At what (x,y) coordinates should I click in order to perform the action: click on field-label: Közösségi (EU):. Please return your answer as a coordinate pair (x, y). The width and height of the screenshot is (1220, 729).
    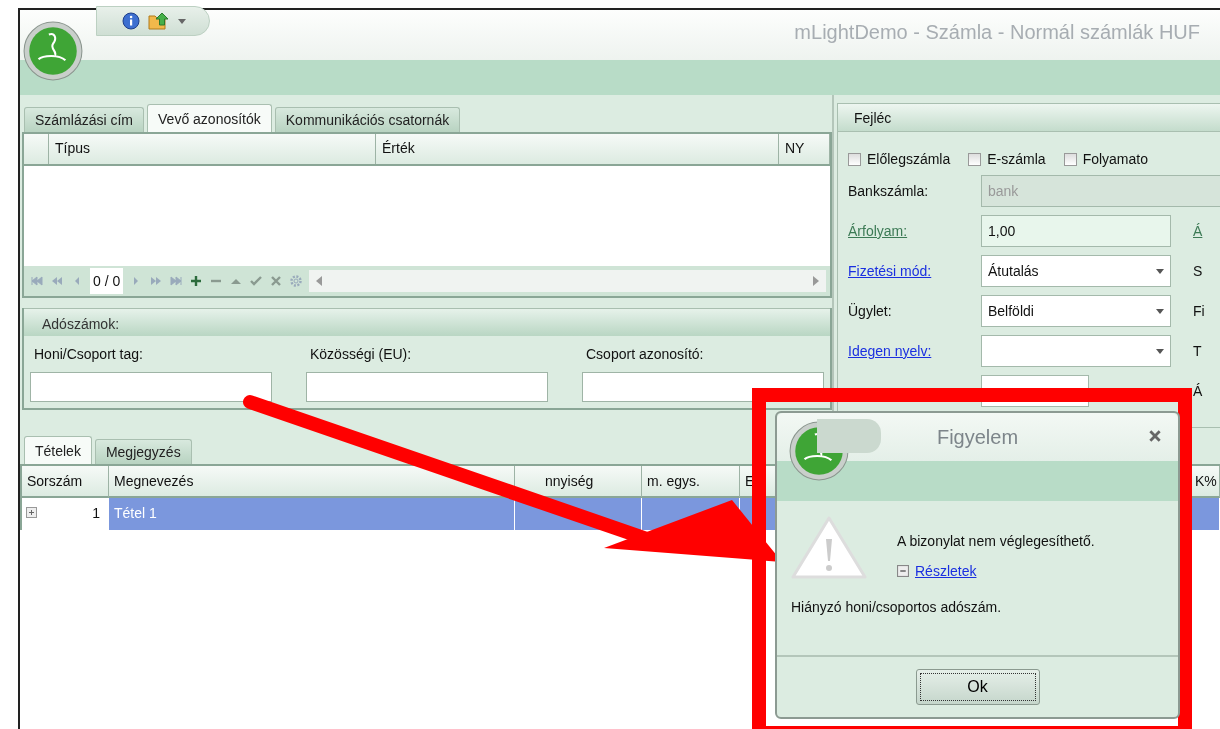
    Looking at the image, I should click on (361, 354).